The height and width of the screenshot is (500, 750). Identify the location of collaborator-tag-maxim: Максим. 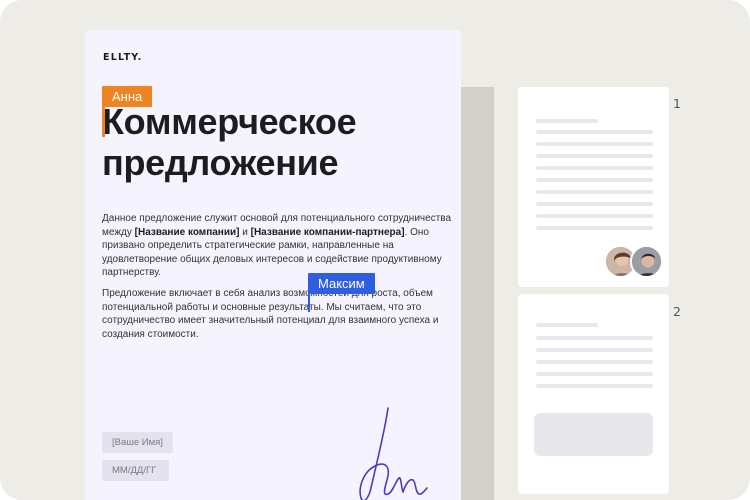
(341, 283).